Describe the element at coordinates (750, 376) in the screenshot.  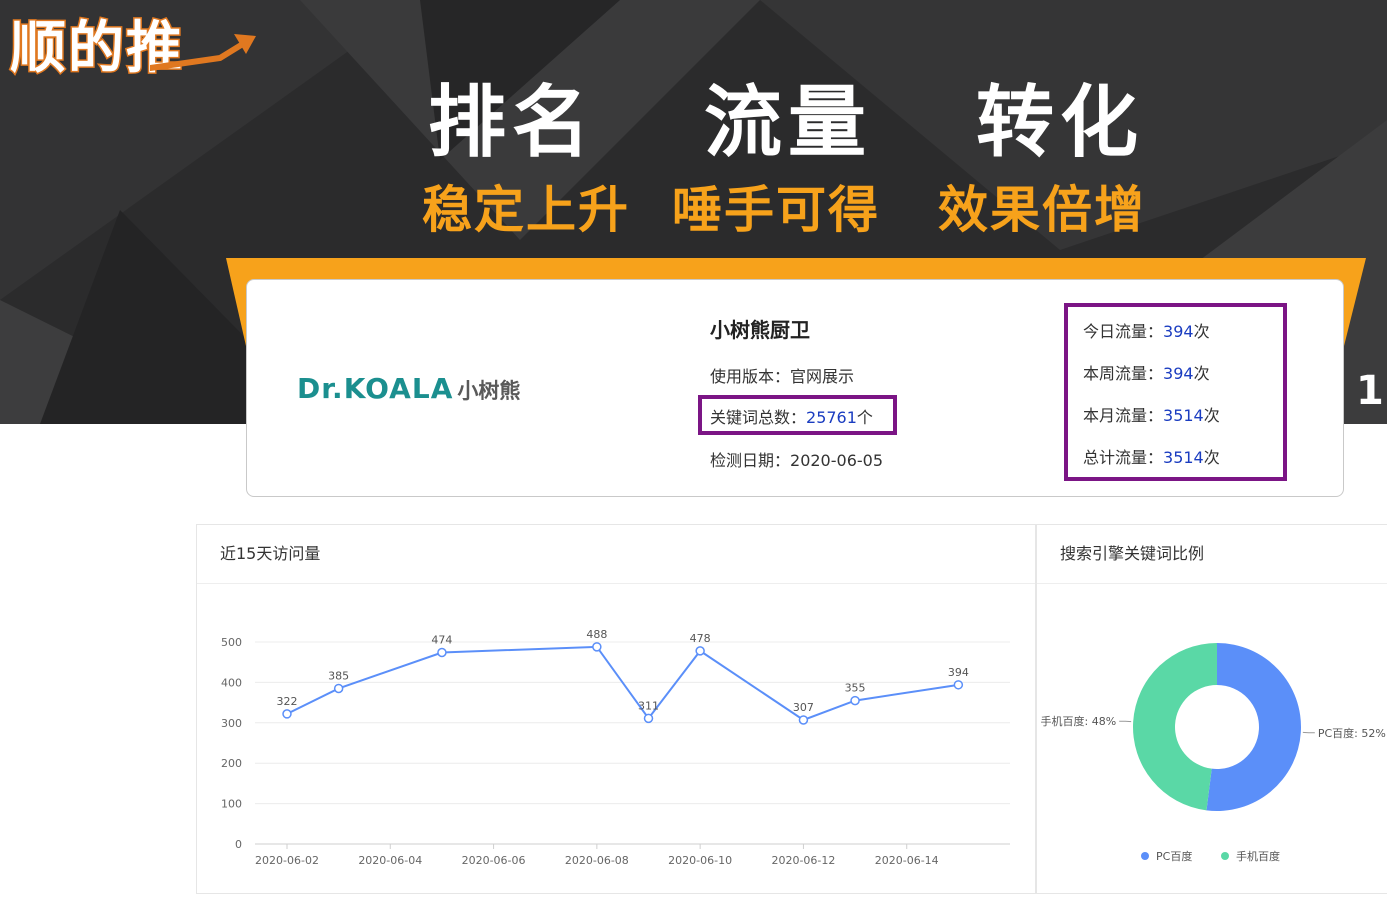
I see `version-label: 使用版本：` at that location.